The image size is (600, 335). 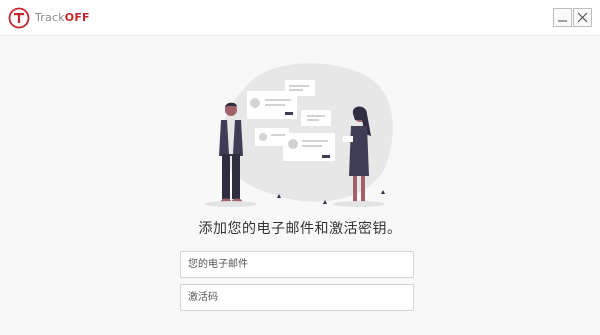 I want to click on close-icon, so click(x=582, y=17).